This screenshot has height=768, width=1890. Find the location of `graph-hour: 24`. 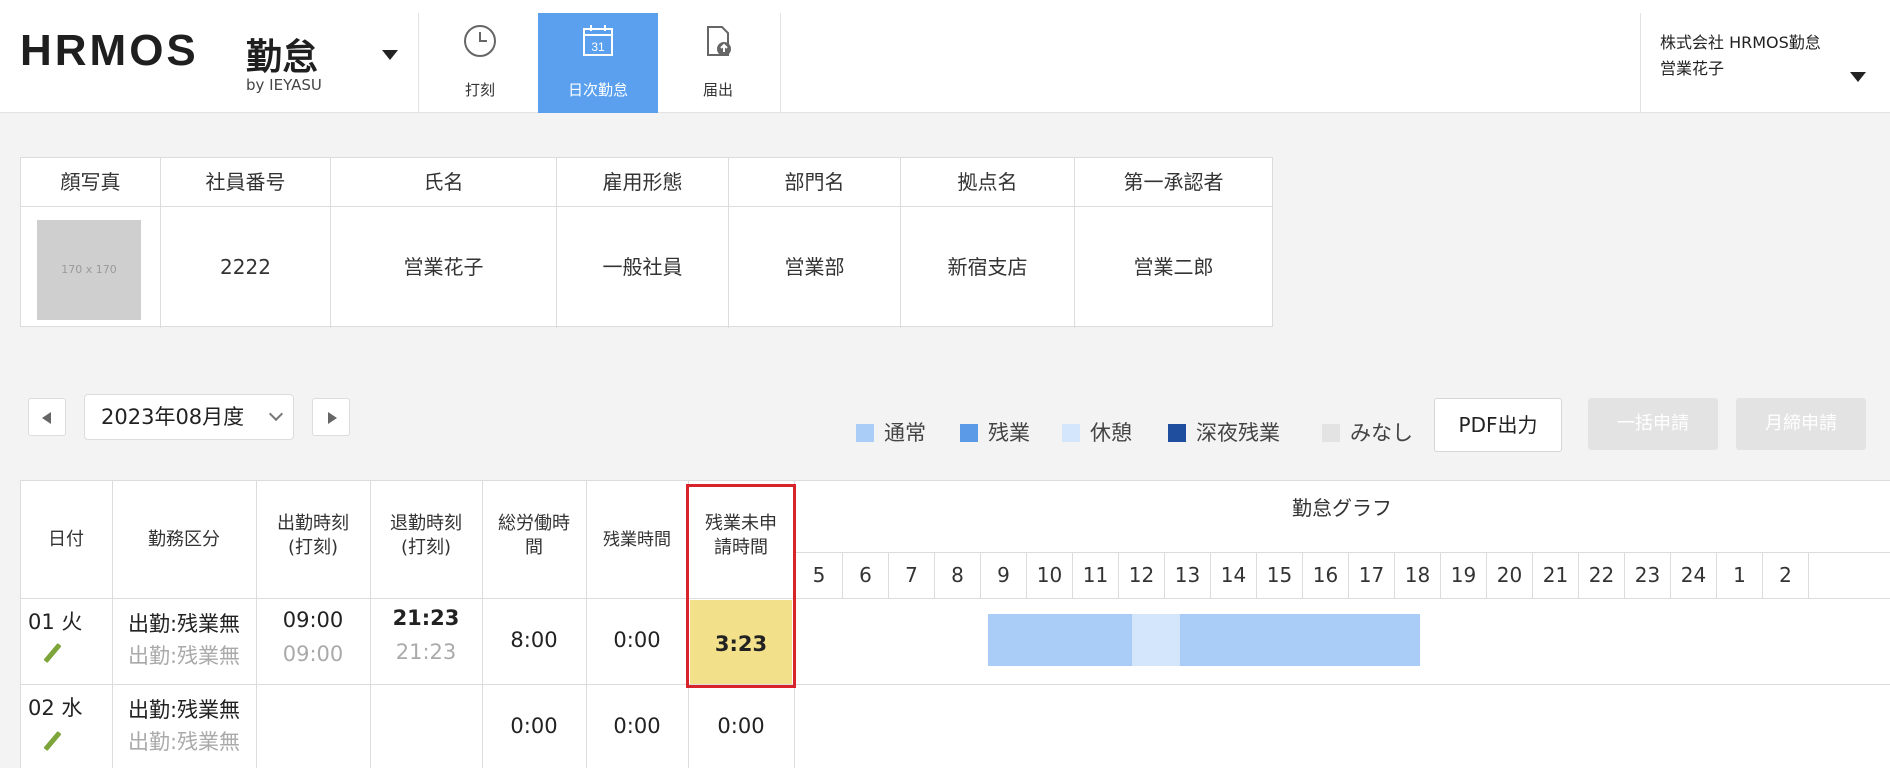

graph-hour: 24 is located at coordinates (1693, 575).